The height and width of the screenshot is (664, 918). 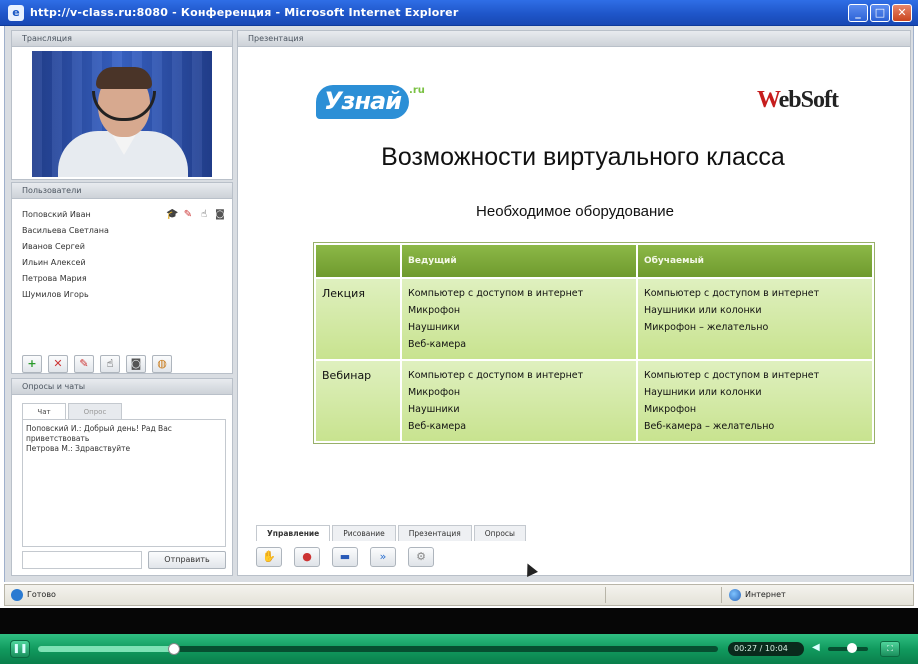 I want to click on next-slide-icon: », so click(x=383, y=557).